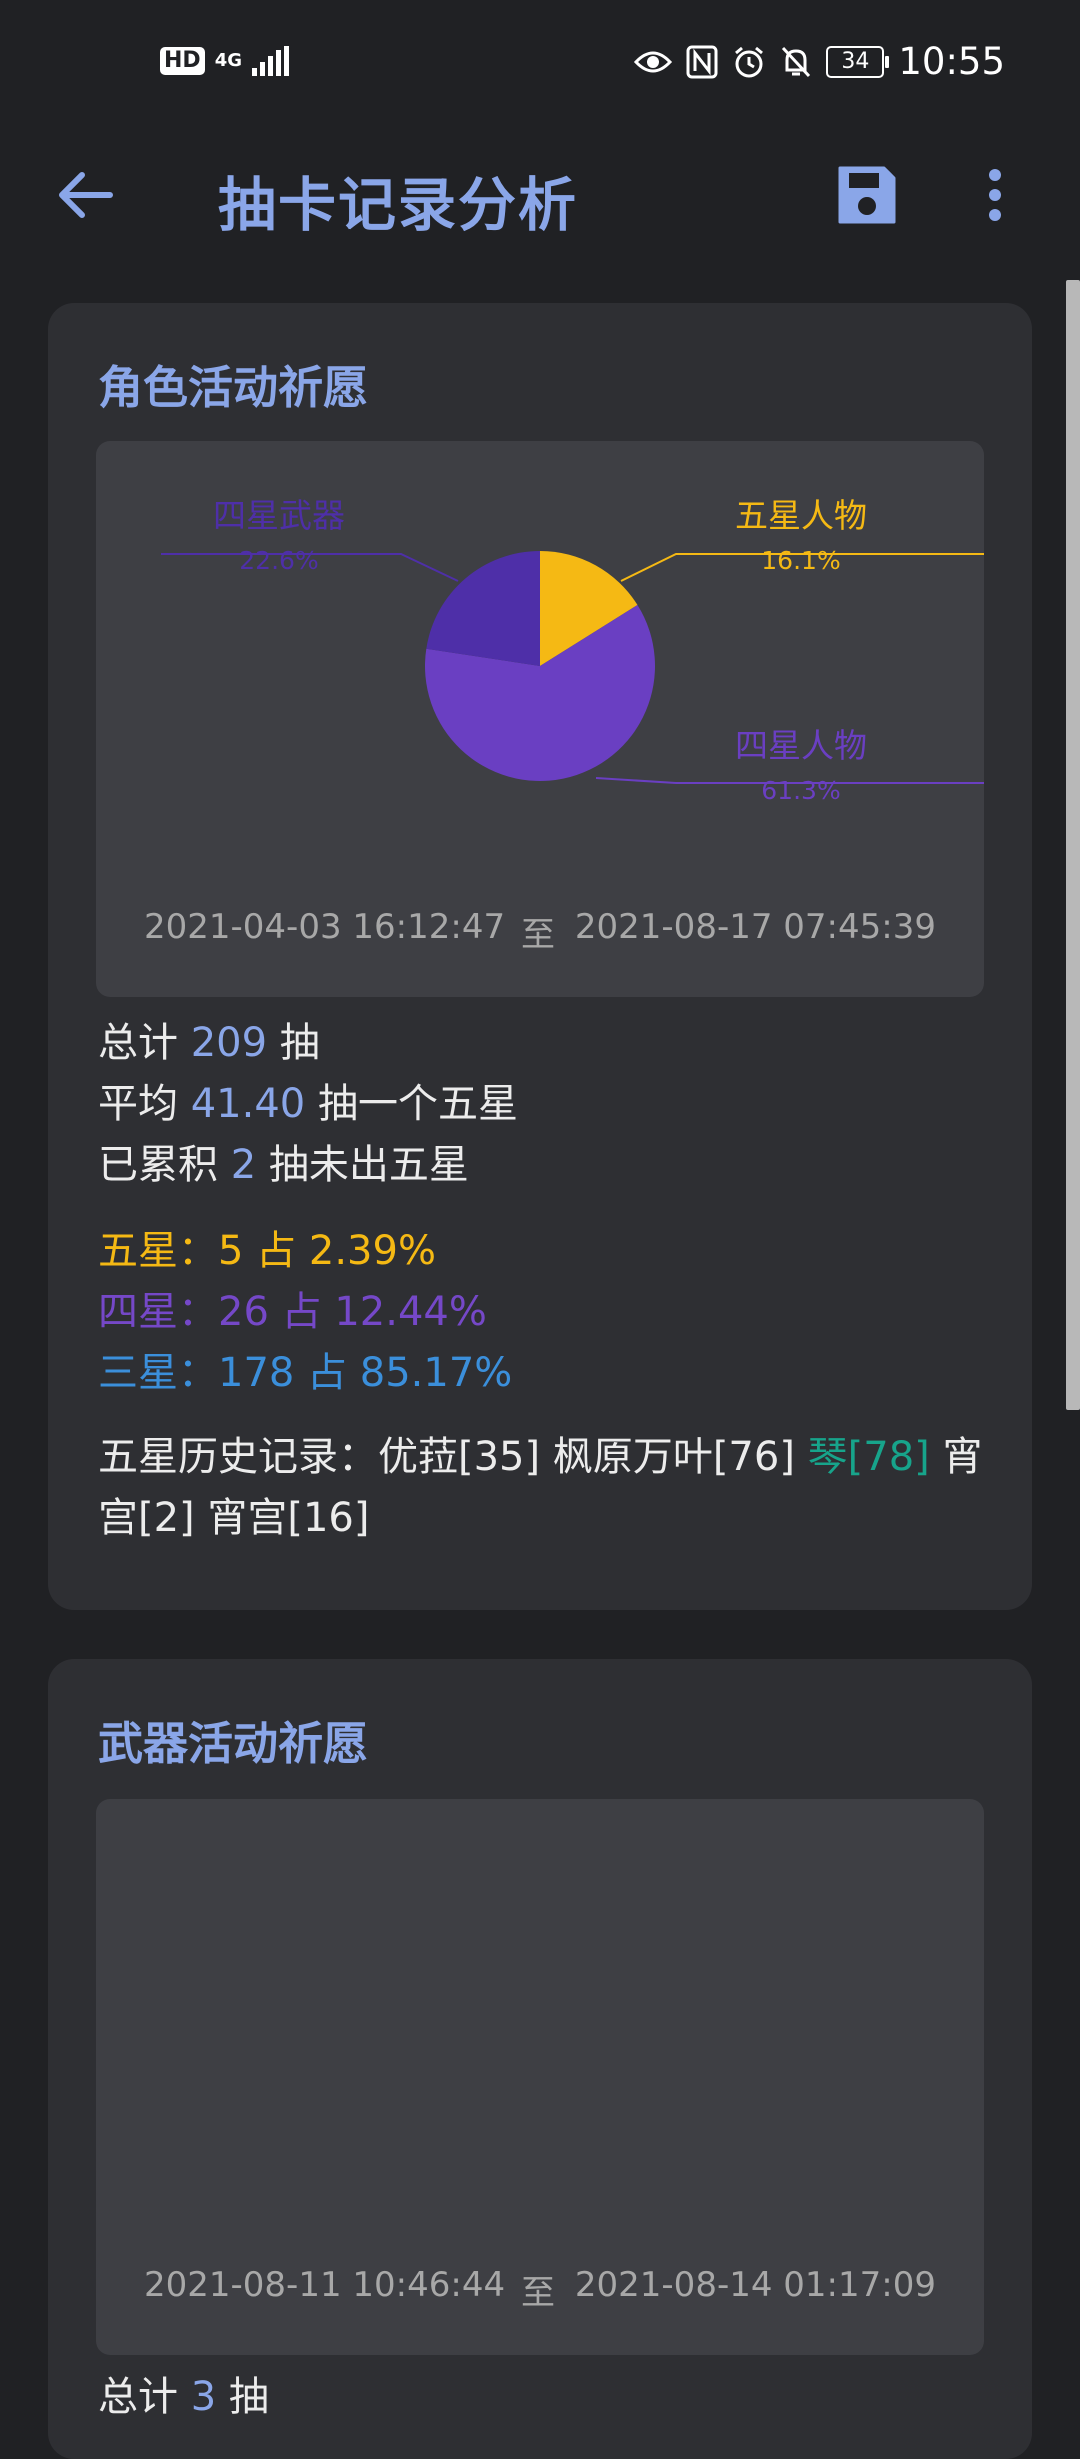  Describe the element at coordinates (267, 1251) in the screenshot. I see `five-star-stat: 五星：5 占 2.39%` at that location.